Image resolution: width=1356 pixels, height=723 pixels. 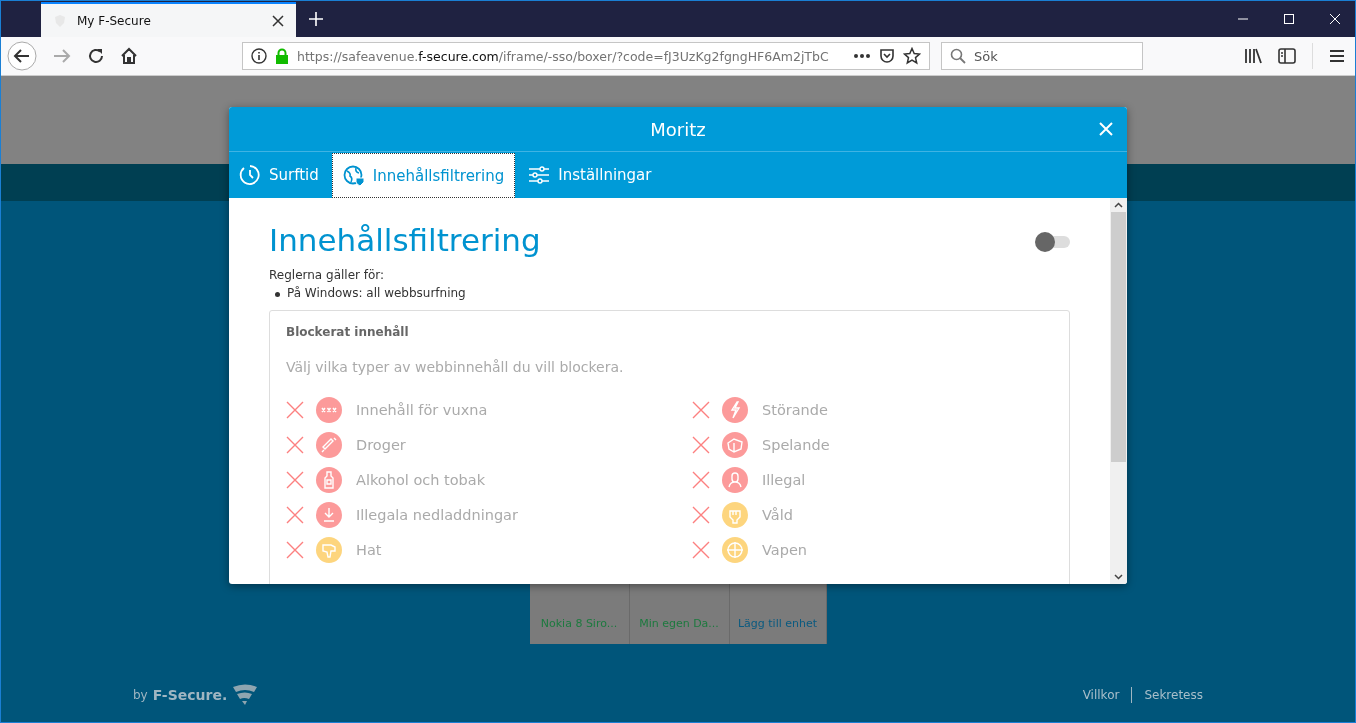 I want to click on footer-link: Villkor, so click(x=1101, y=695).